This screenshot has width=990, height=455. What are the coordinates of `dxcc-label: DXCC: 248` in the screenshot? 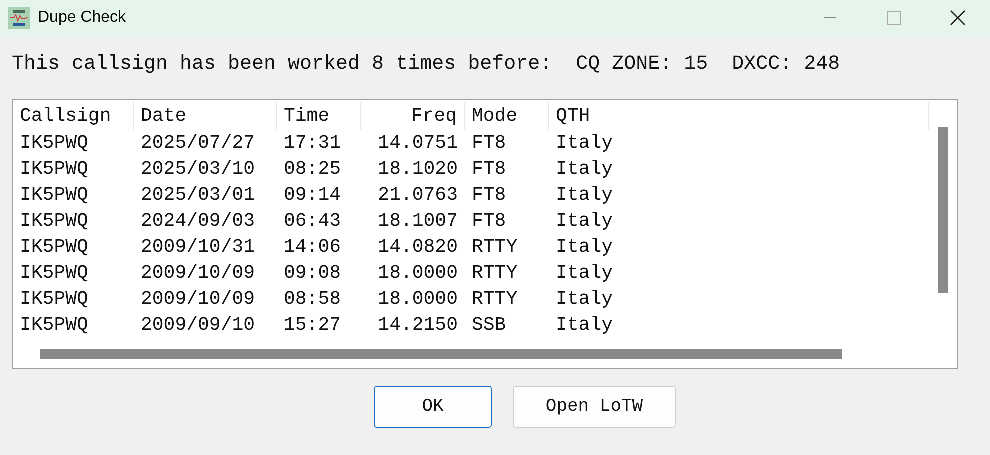 It's located at (786, 65).